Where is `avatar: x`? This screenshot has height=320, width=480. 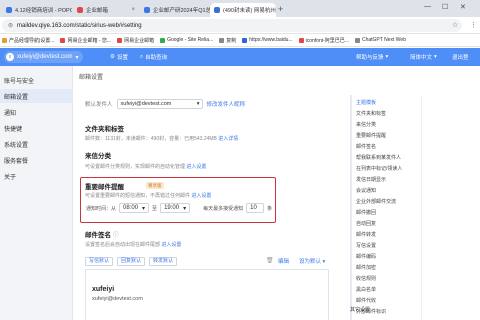
avatar: x is located at coordinates (10, 57).